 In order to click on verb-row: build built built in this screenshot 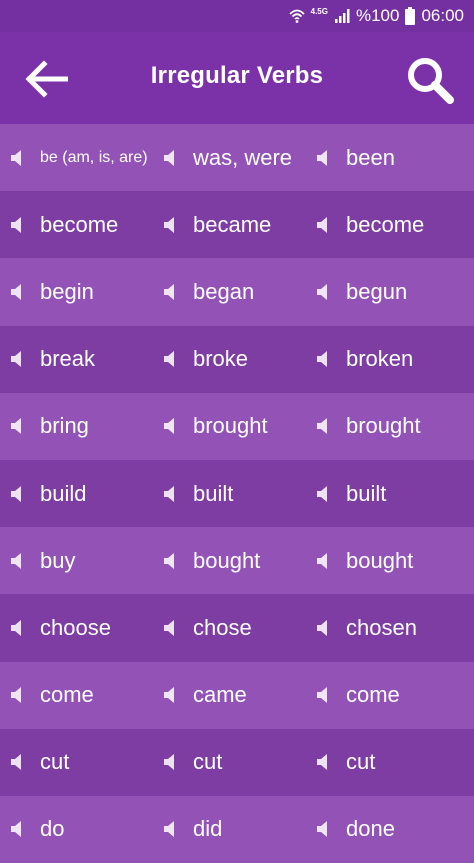, I will do `click(237, 493)`.